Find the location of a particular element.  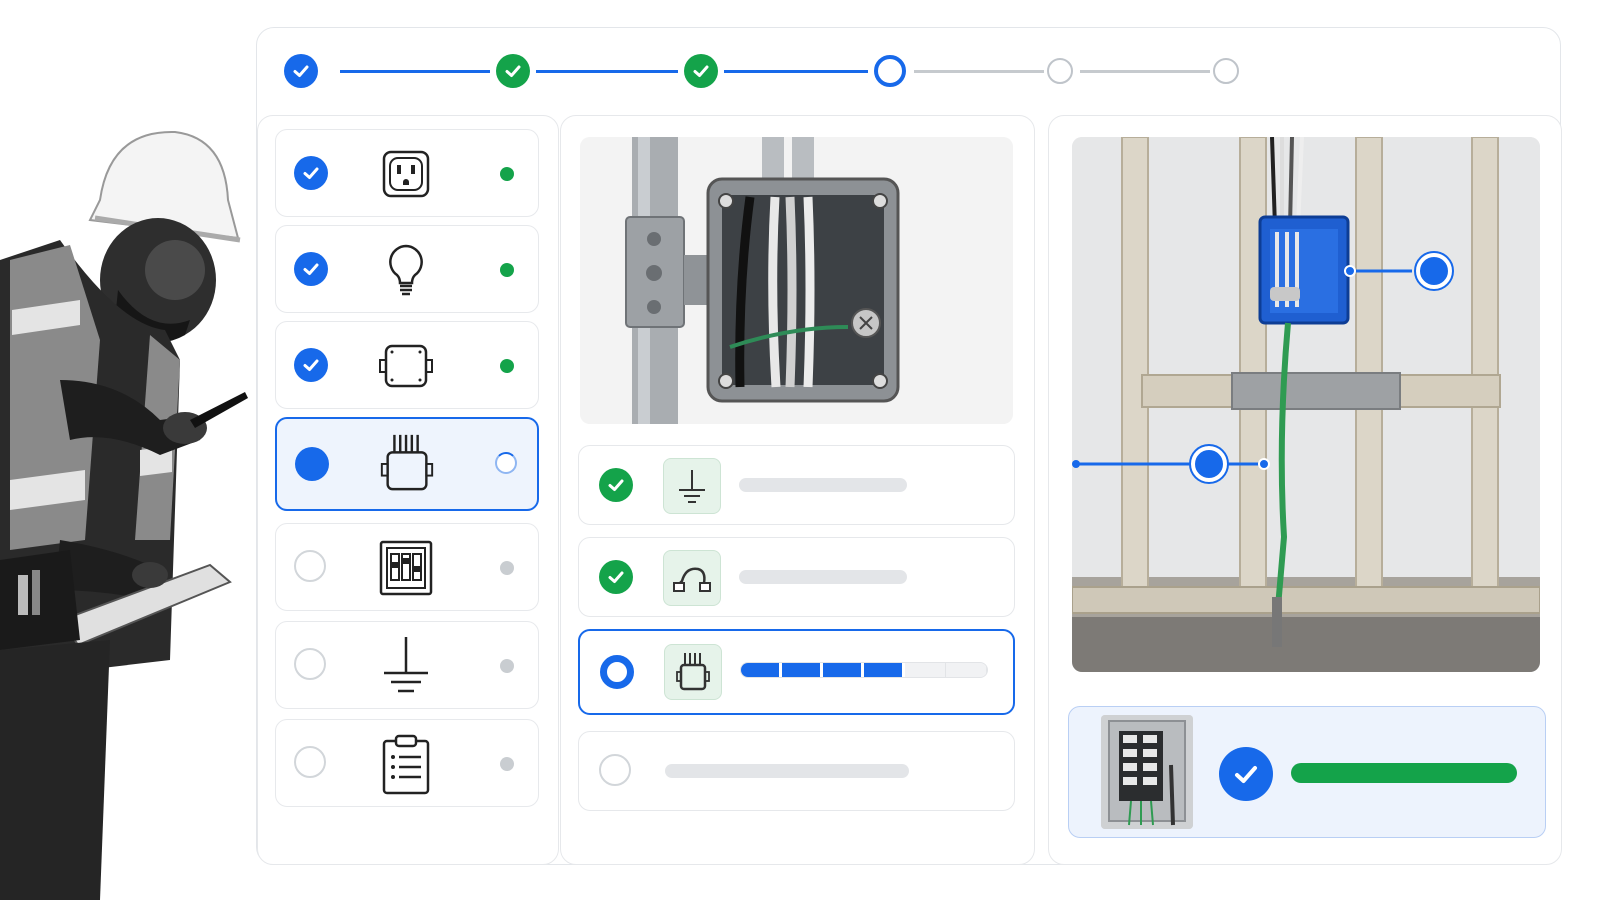

step-1-complete is located at coordinates (301, 71).